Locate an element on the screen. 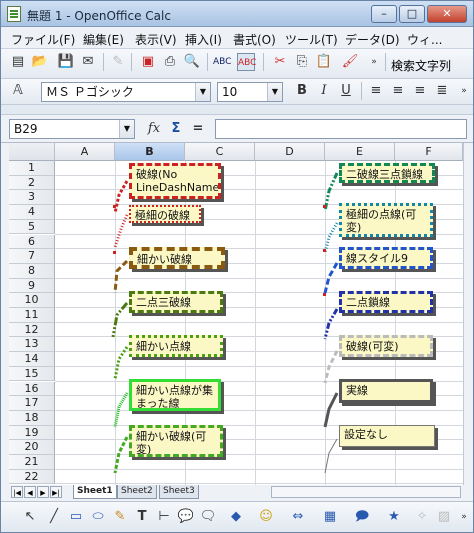 Image resolution: width=474 pixels, height=533 pixels. new-document-icon: ▤ is located at coordinates (18, 62).